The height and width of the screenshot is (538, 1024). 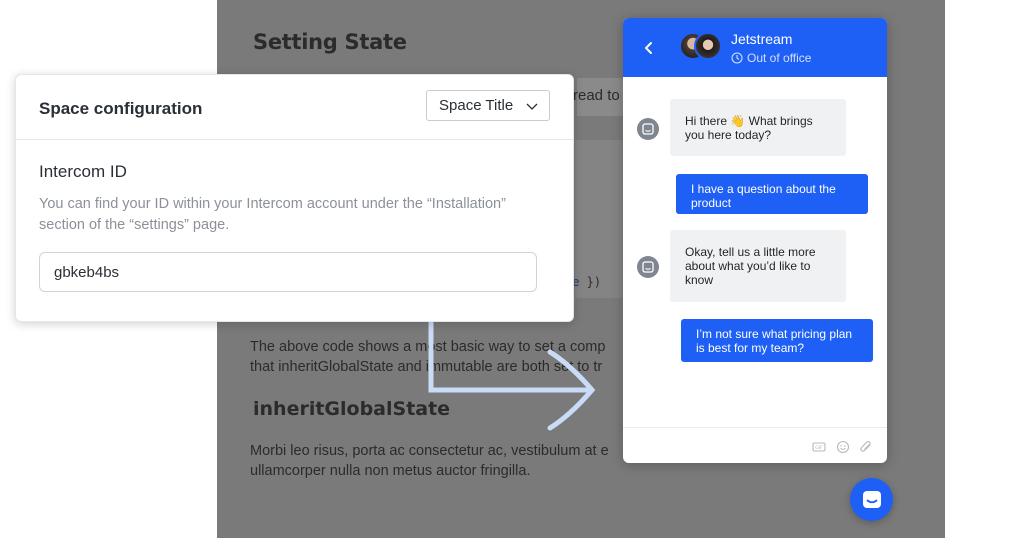 What do you see at coordinates (762, 39) in the screenshot?
I see `agent-name: Jetstream` at bounding box center [762, 39].